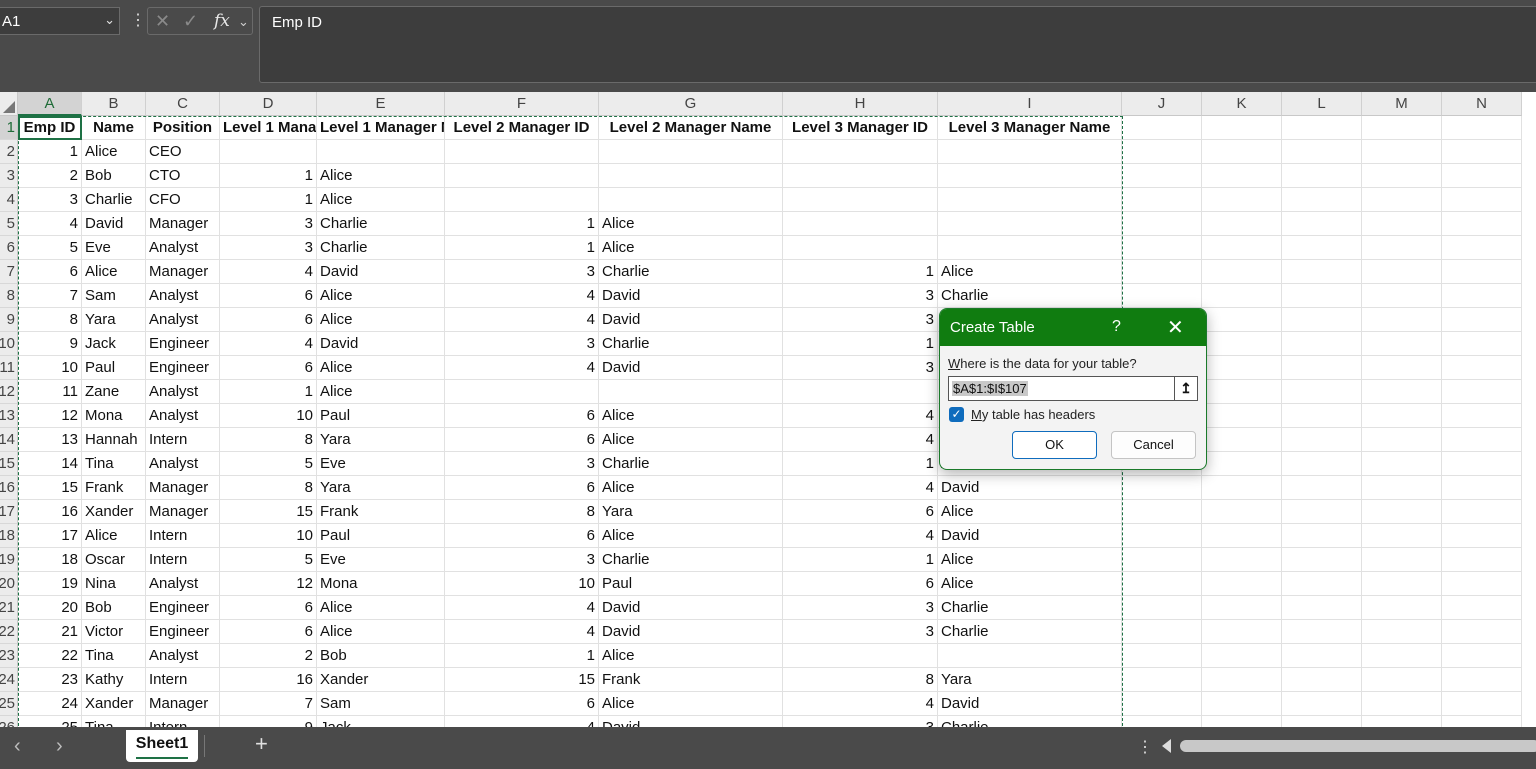 The width and height of the screenshot is (1536, 769). Describe the element at coordinates (1030, 104) in the screenshot. I see `column-header: I` at that location.